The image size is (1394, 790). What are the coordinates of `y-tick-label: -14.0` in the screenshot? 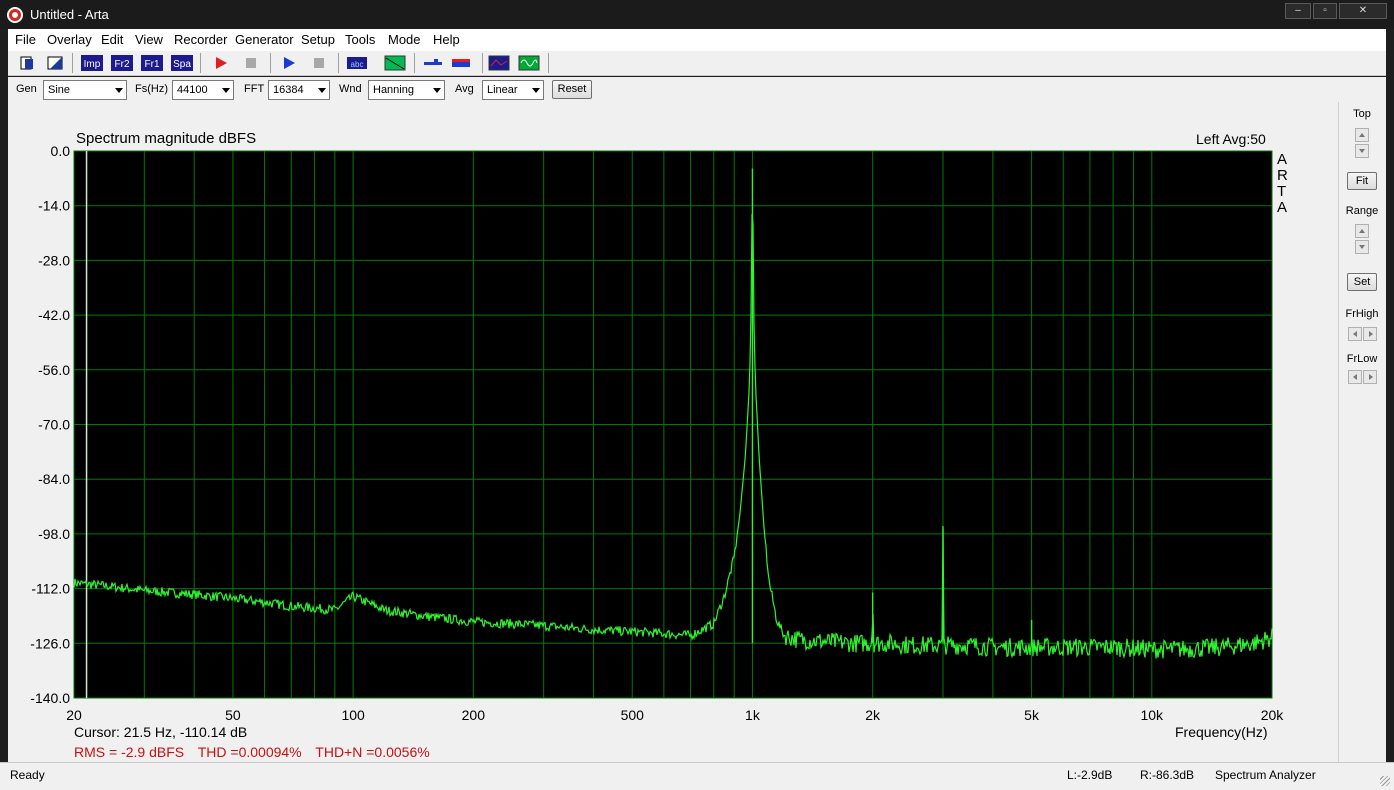 It's located at (54, 206).